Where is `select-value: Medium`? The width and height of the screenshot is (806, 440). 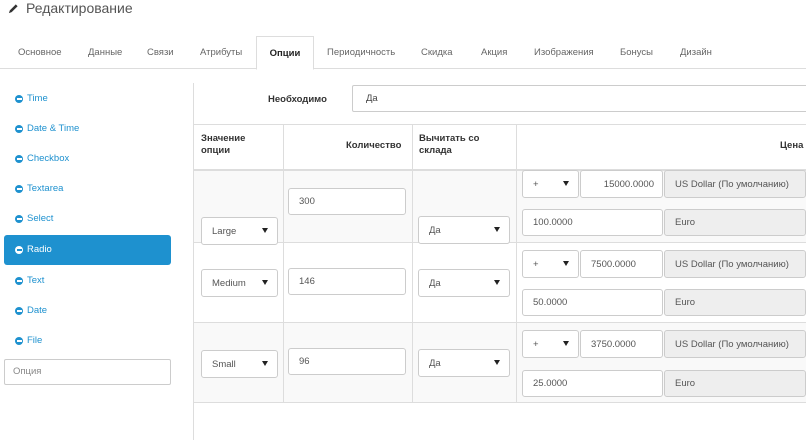
select-value: Medium is located at coordinates (229, 283).